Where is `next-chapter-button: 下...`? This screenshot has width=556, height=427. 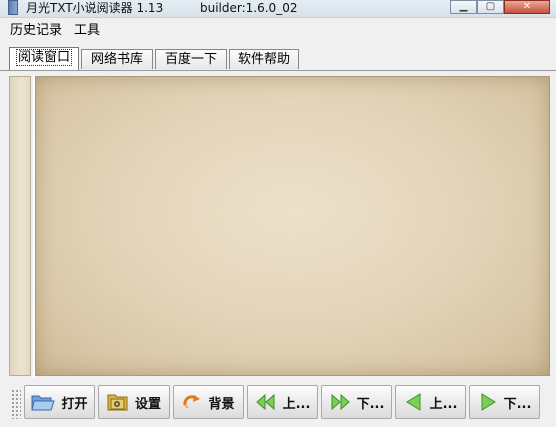
next-chapter-button: 下... is located at coordinates (356, 402).